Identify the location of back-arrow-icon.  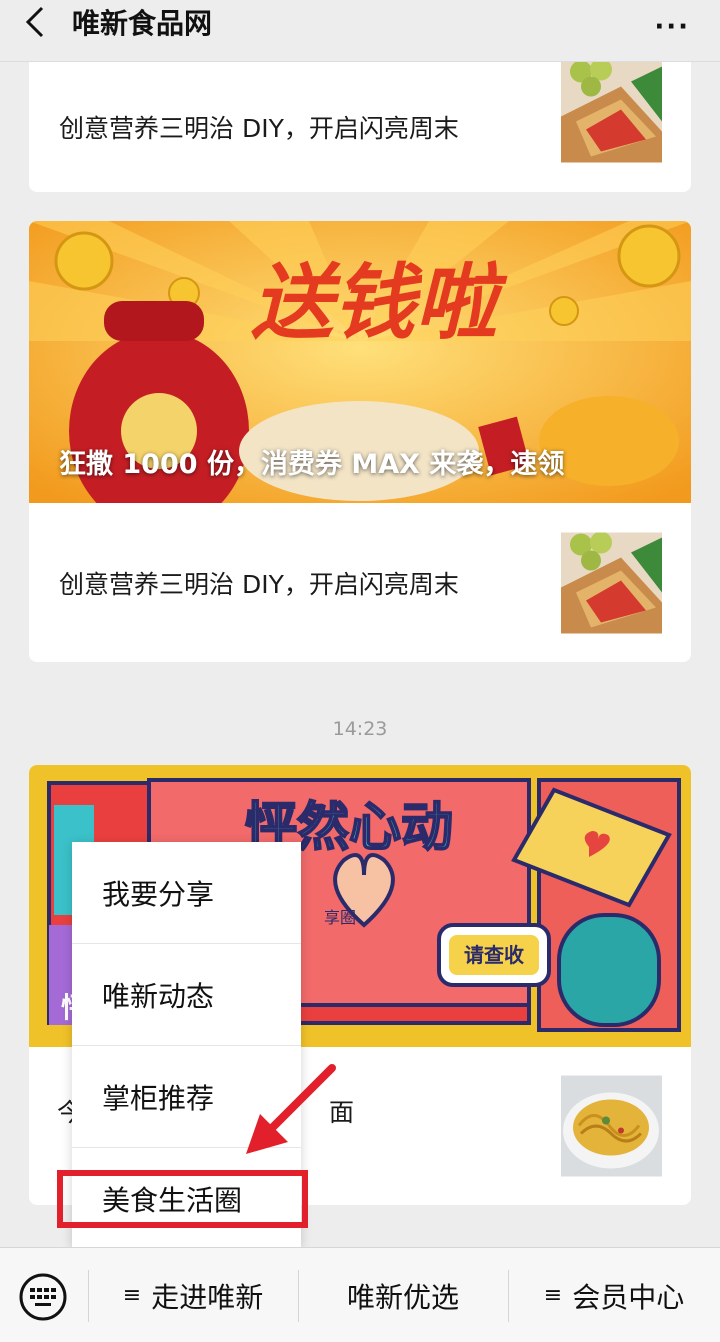
(36, 22).